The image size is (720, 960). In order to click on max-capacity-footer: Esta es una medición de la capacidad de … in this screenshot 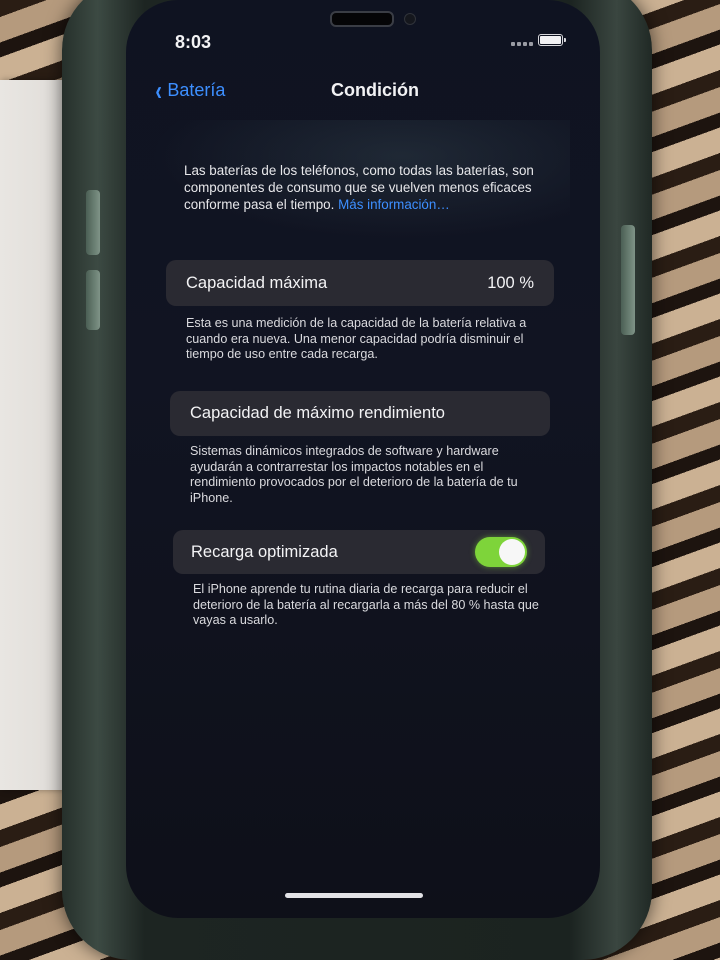, I will do `click(356, 338)`.